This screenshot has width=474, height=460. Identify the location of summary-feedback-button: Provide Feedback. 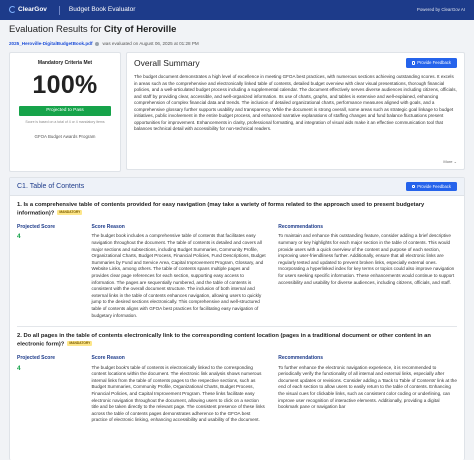
(431, 63).